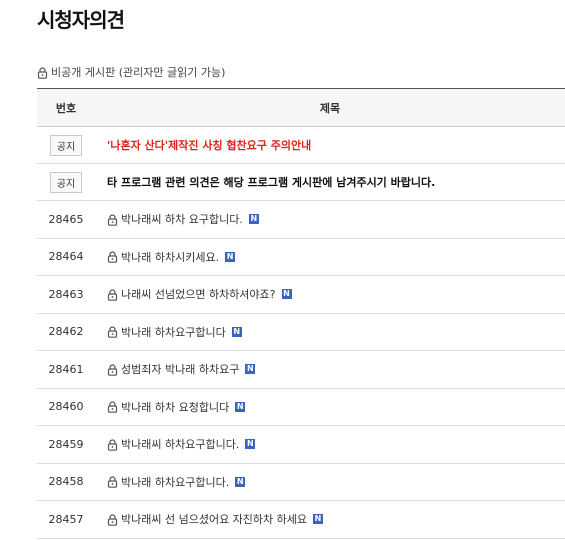 Image resolution: width=565 pixels, height=540 pixels. I want to click on notice-row: 공지 '나혼자 산다'제작진 사칭 협찬요구 주의안내, so click(301, 145).